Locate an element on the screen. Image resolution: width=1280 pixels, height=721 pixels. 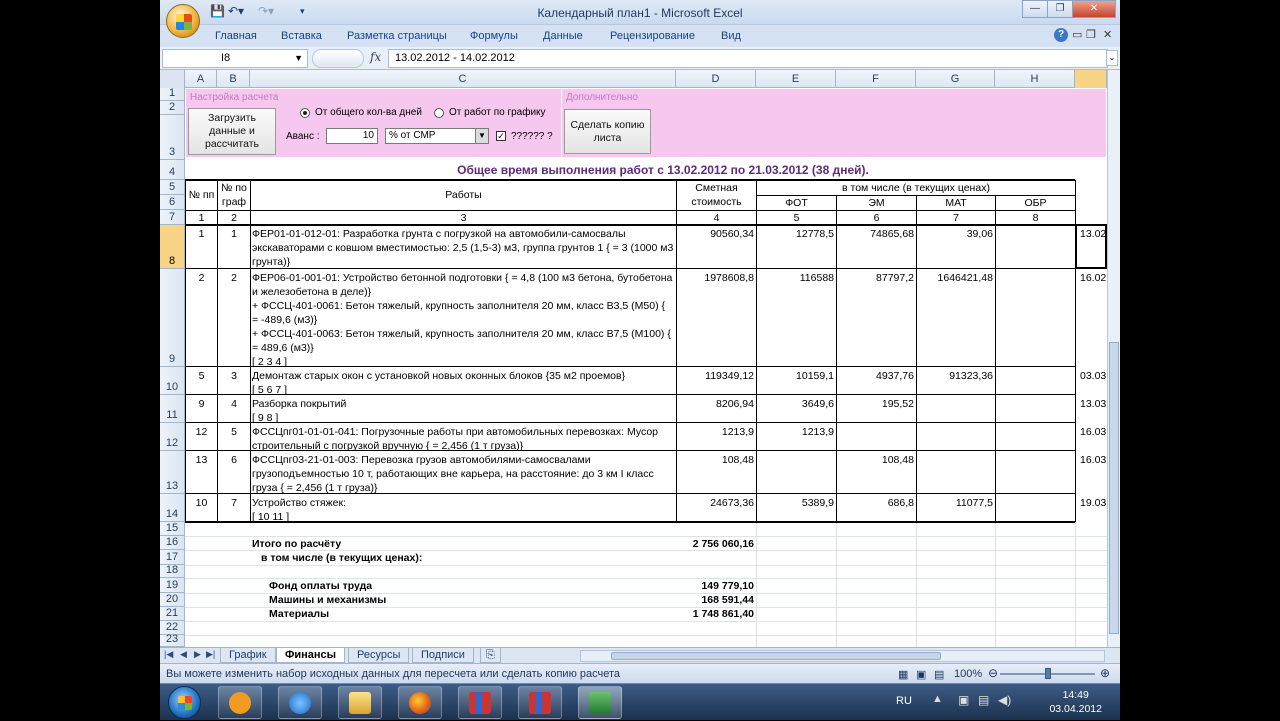
tab-view: Вид is located at coordinates (731, 36).